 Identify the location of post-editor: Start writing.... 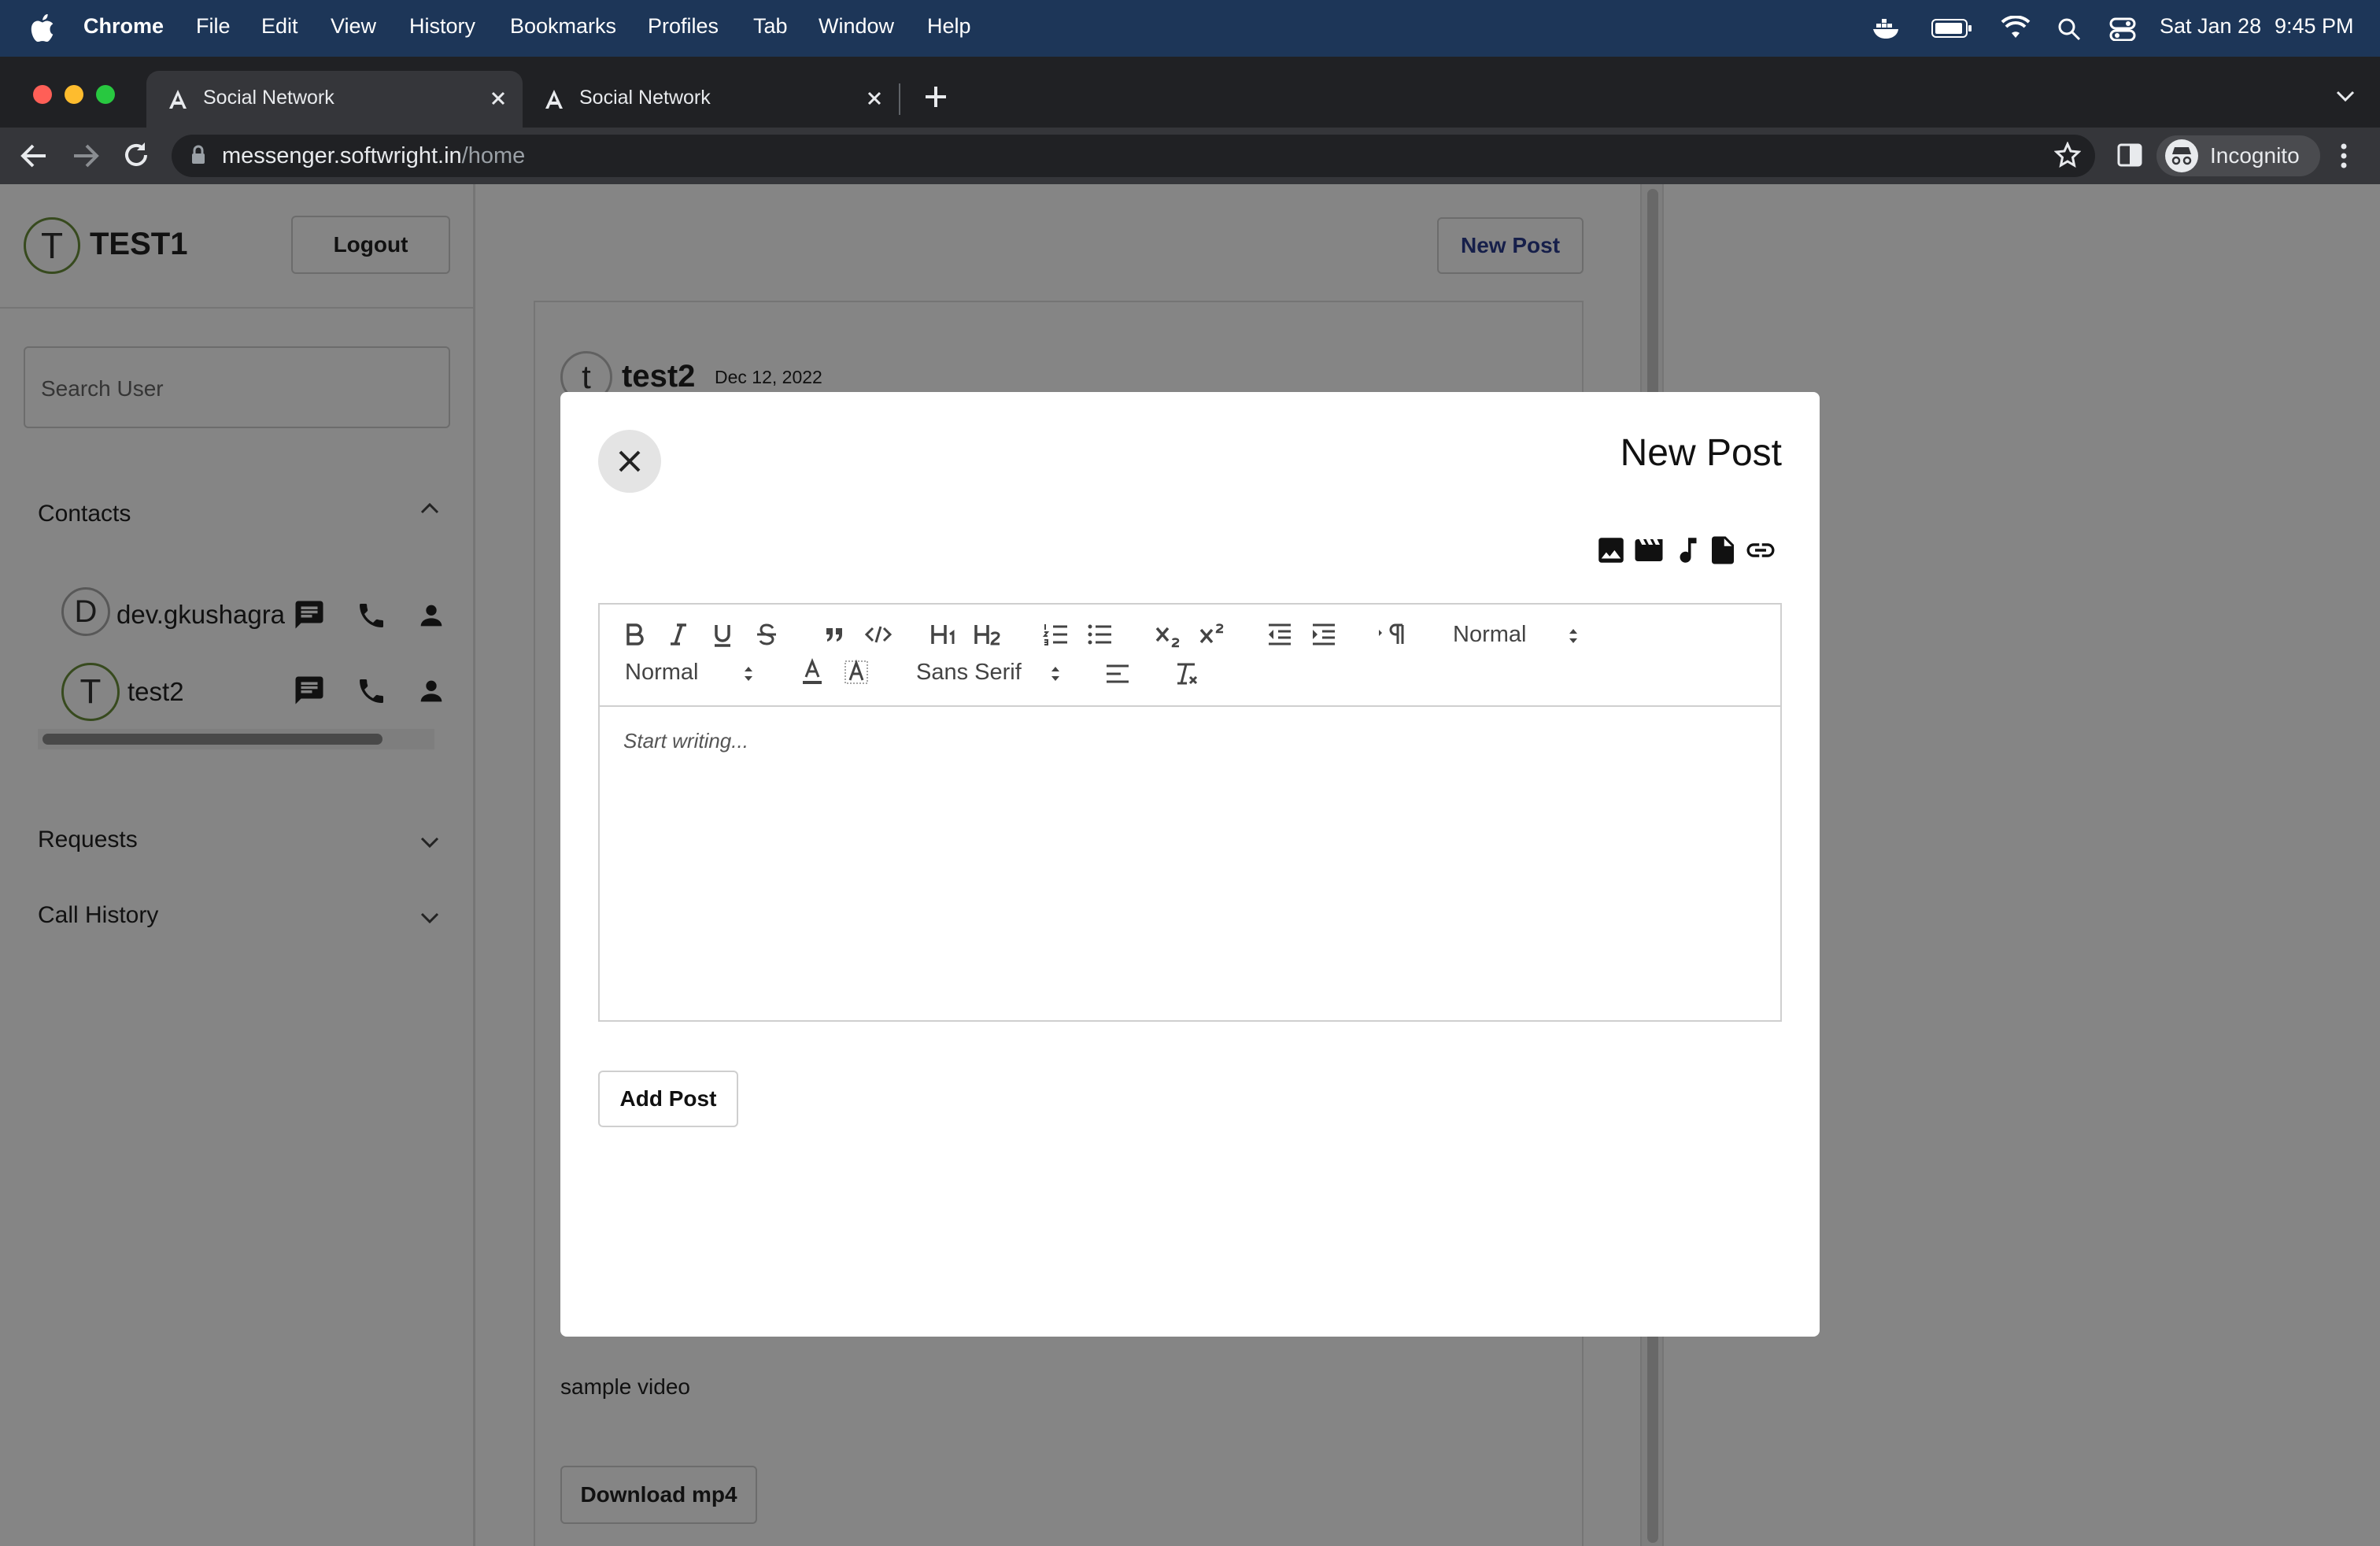
(1190, 864).